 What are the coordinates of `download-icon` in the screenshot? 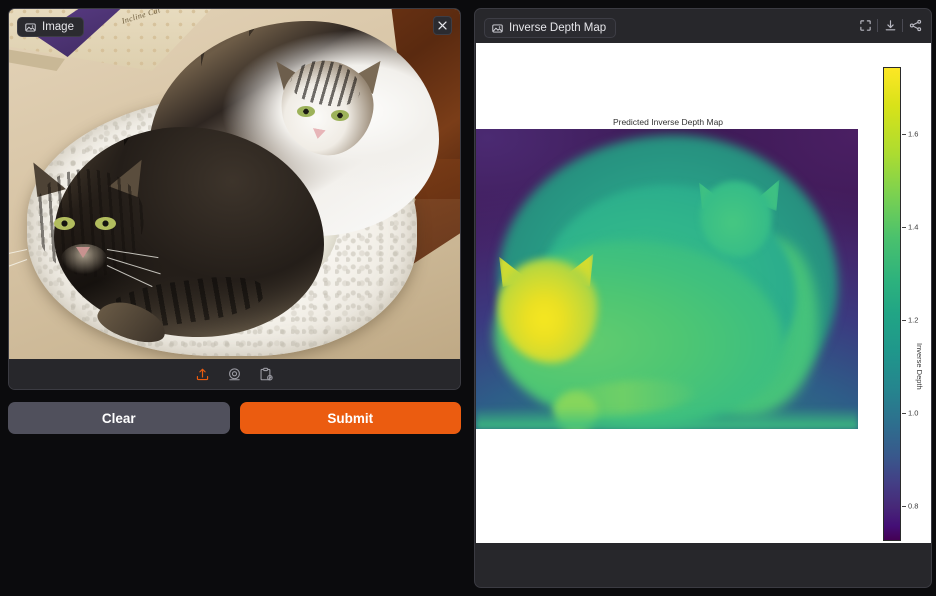 It's located at (890, 25).